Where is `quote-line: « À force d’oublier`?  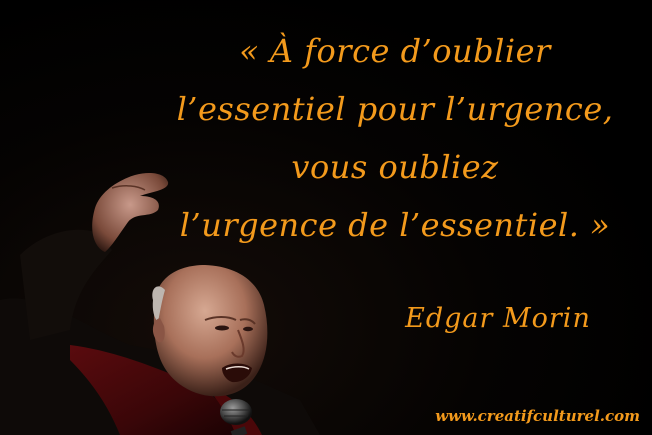 quote-line: « À force d’oublier is located at coordinates (395, 51).